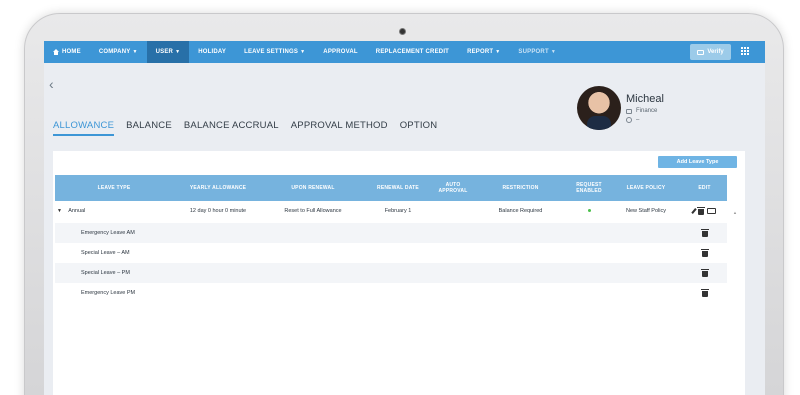  What do you see at coordinates (218, 211) in the screenshot?
I see `yearly-allowance-cell: 12 day 0 hour 0 minute` at bounding box center [218, 211].